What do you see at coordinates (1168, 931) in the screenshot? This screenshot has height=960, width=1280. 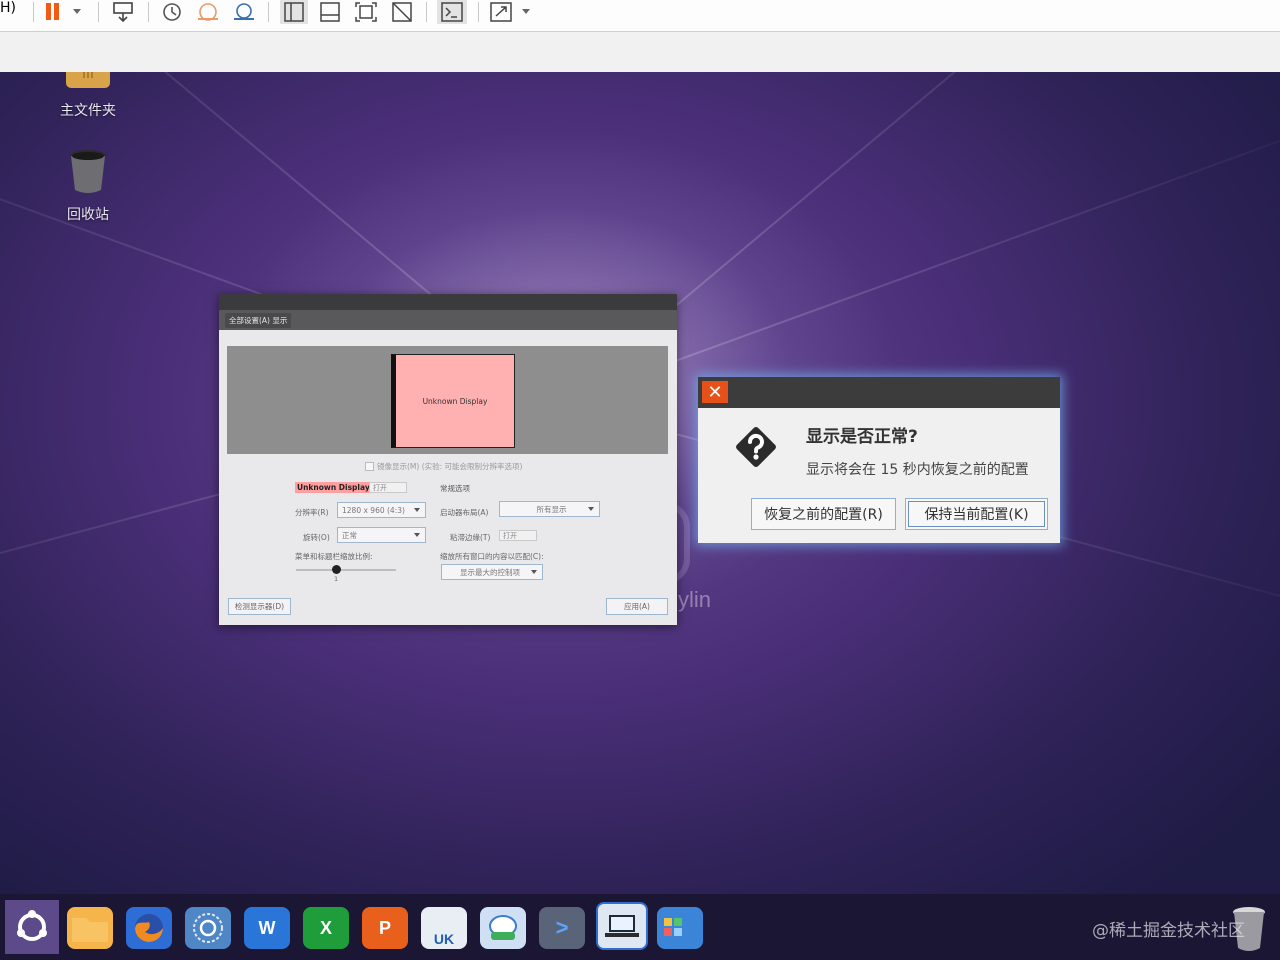 I see `watermark: @稀土掘金技术社区` at bounding box center [1168, 931].